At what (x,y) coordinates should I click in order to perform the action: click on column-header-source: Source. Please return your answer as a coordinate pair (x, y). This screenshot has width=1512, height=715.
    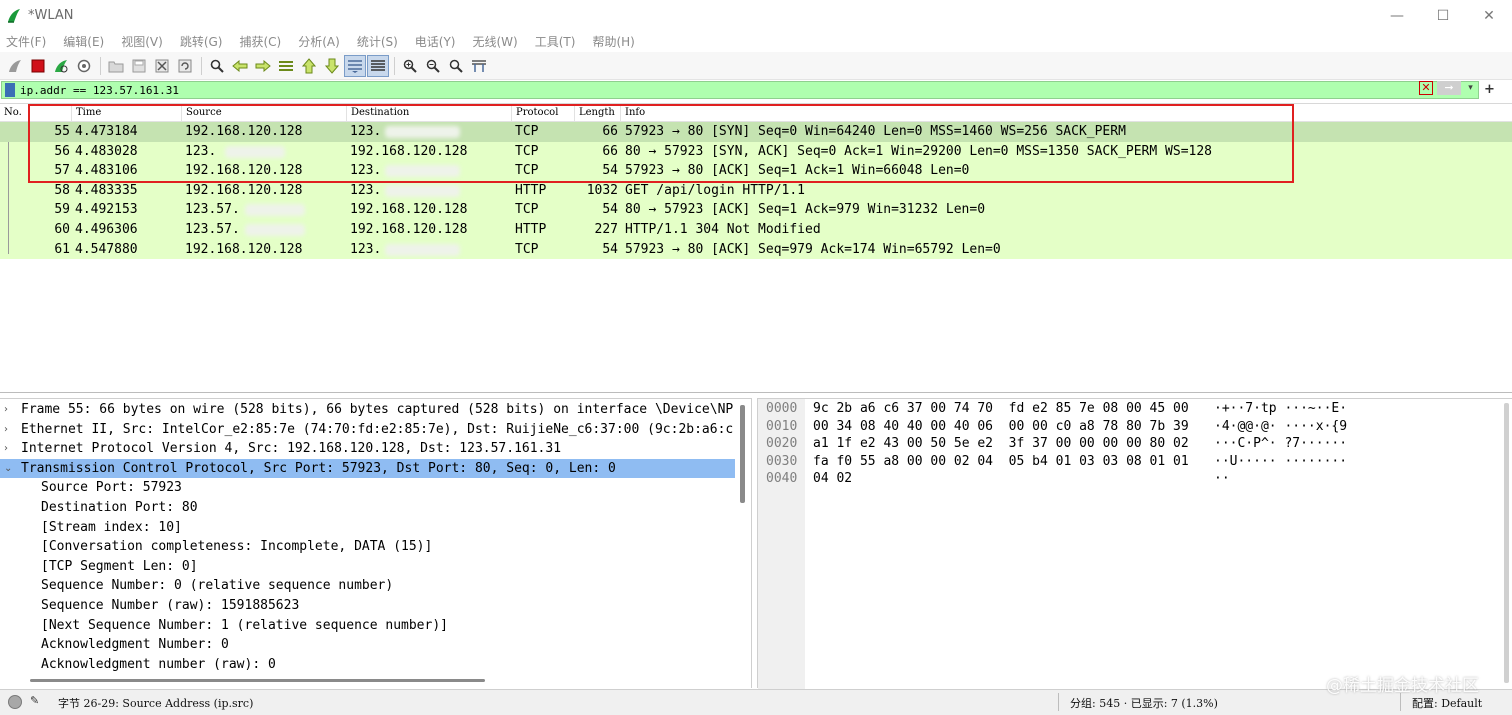
    Looking at the image, I should click on (263, 113).